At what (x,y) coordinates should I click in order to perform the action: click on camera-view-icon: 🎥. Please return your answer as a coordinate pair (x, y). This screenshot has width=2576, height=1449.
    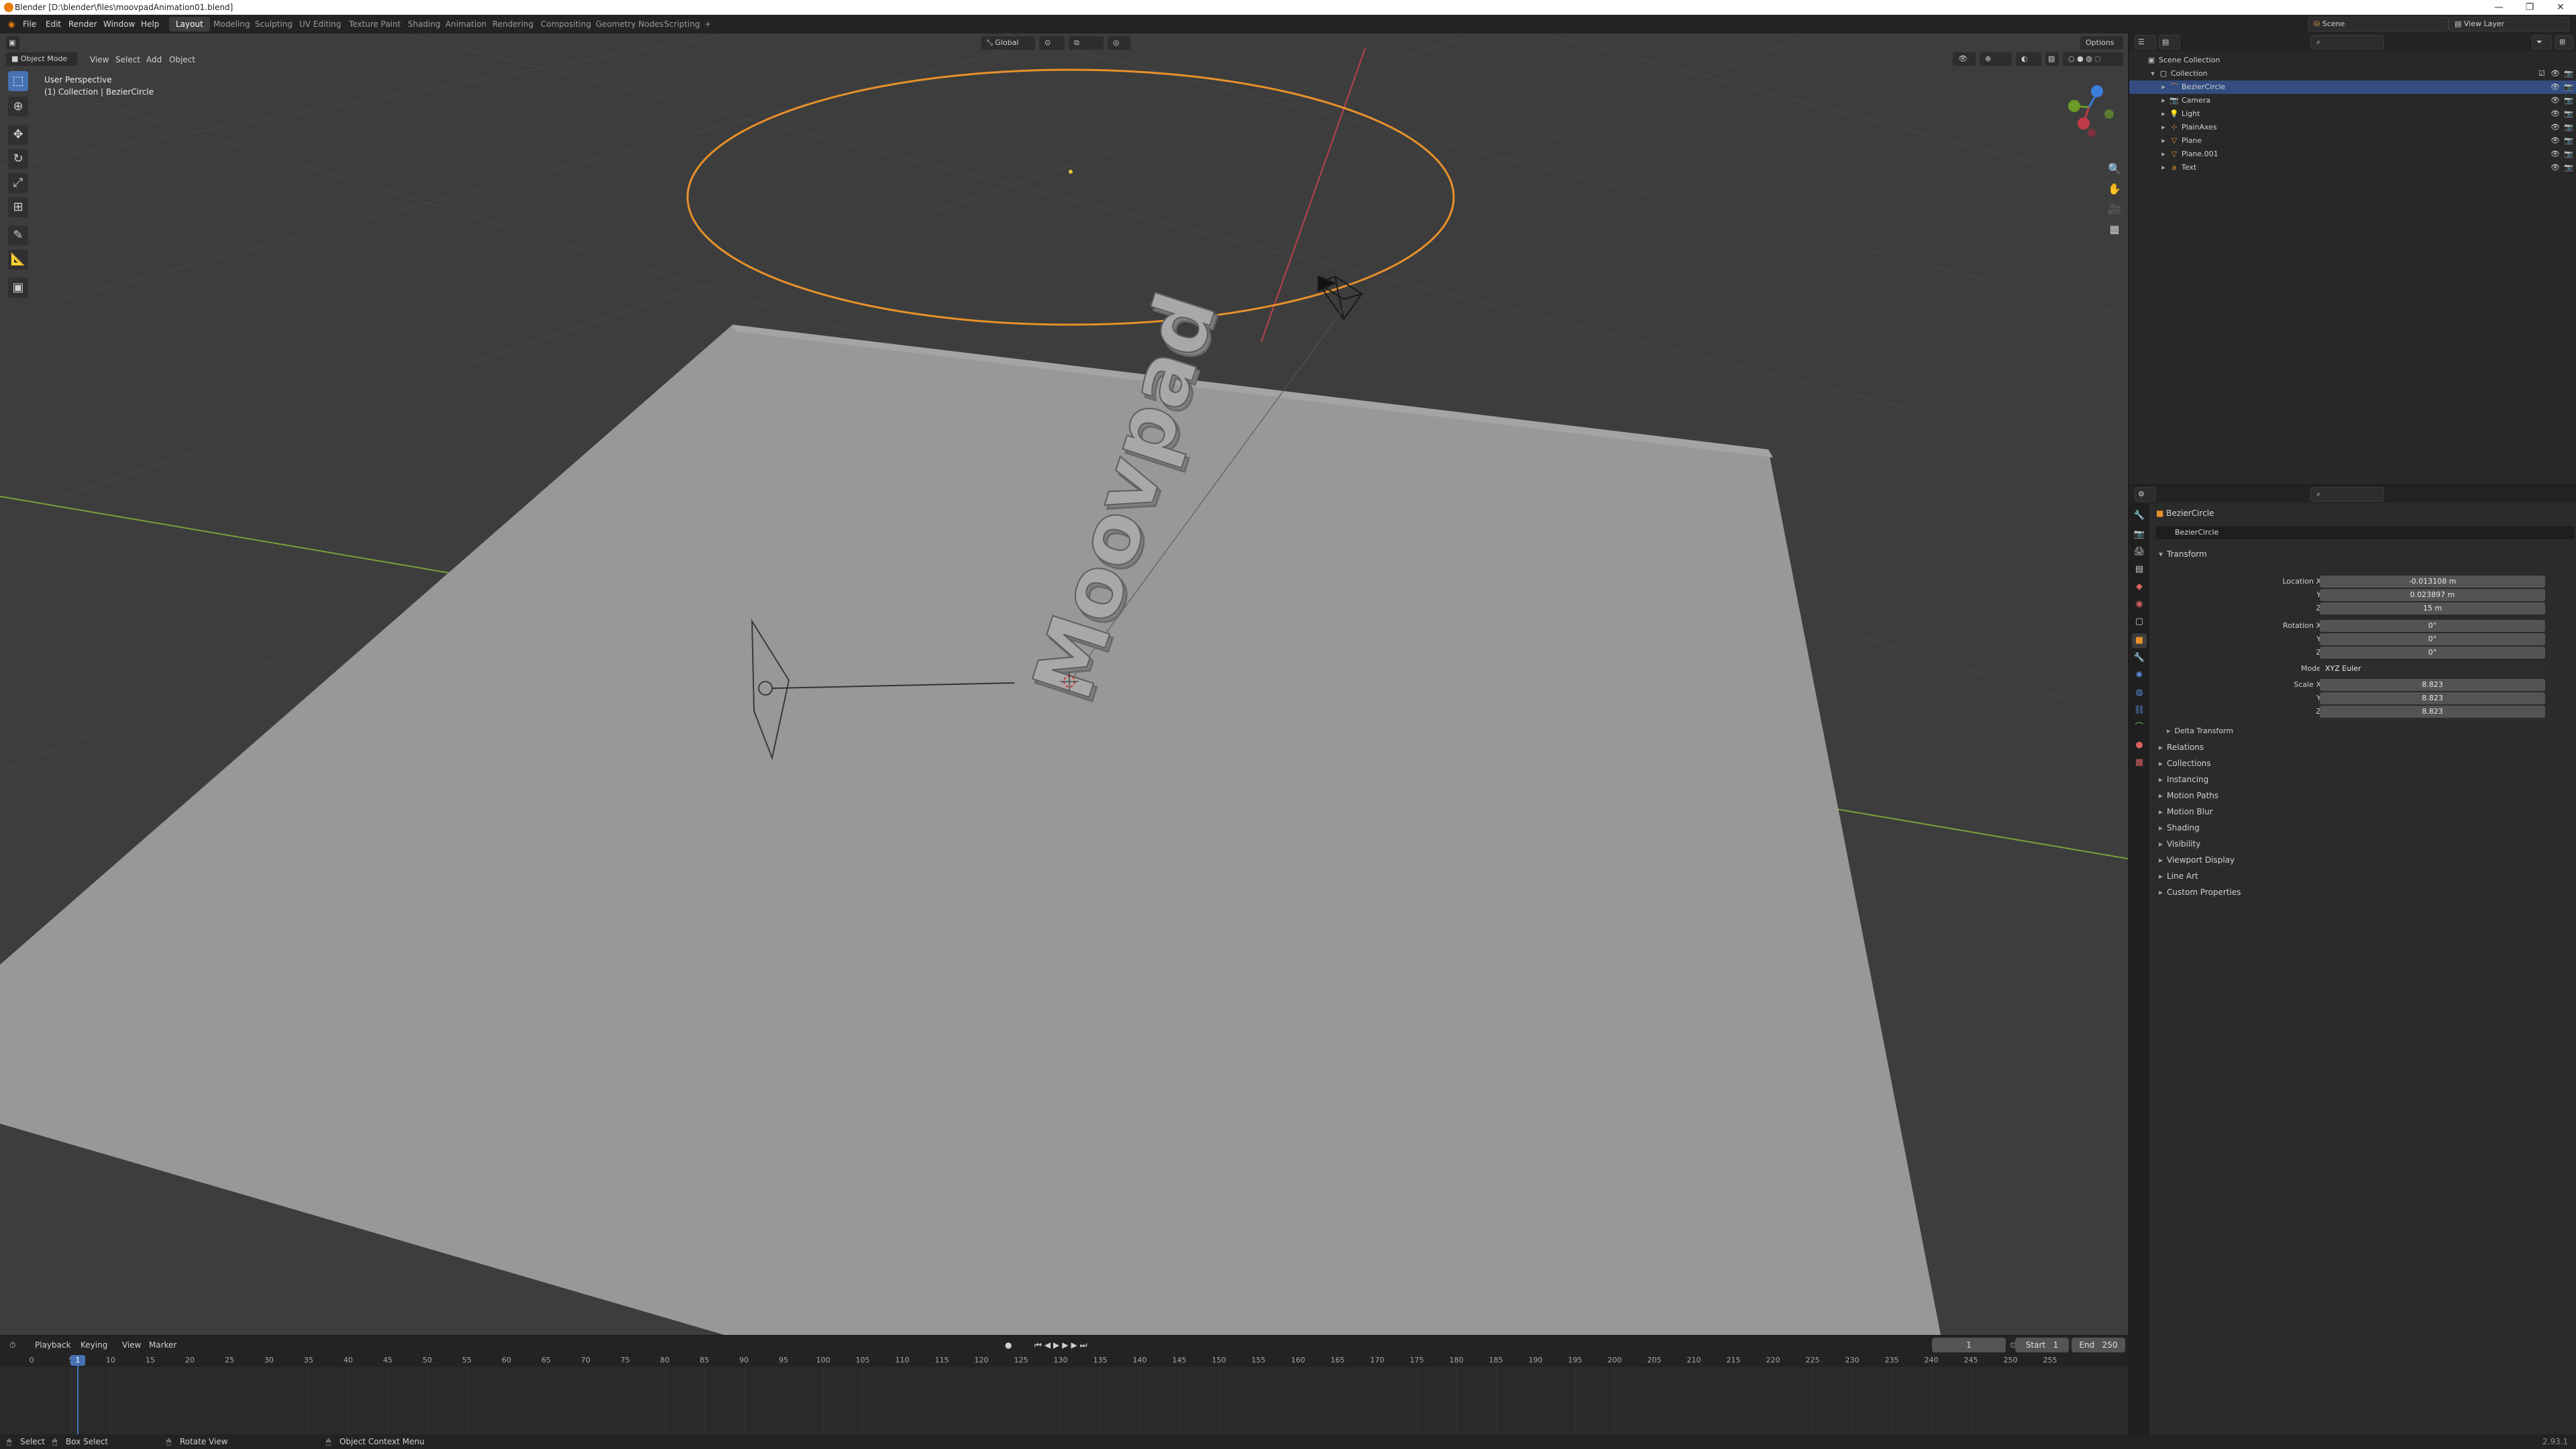
    Looking at the image, I should click on (2114, 209).